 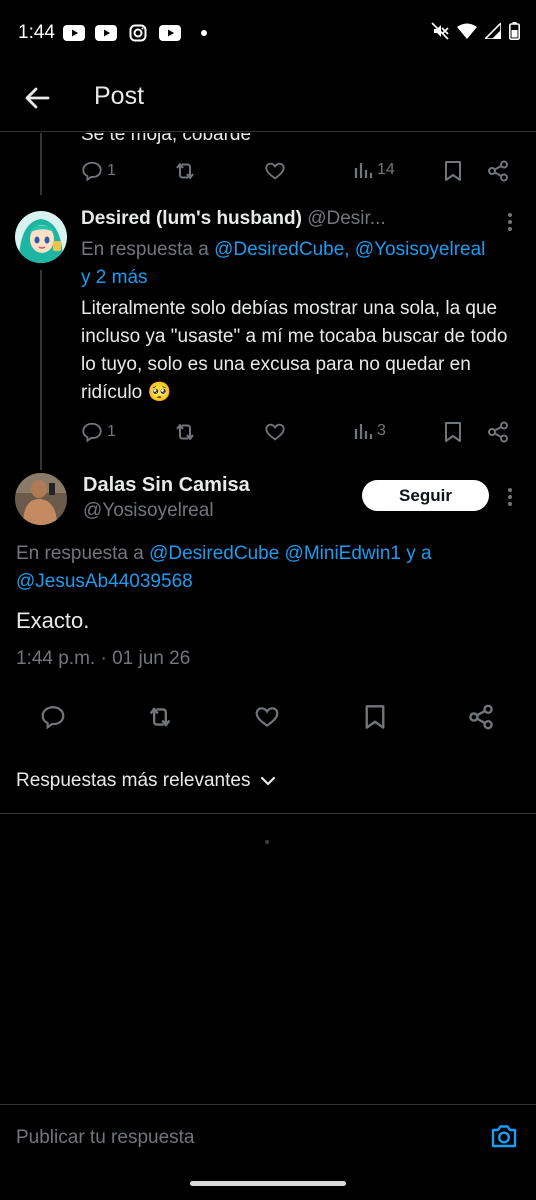 I want to click on mention-links: @DesiredCube, @Yosisoyelreal, so click(x=349, y=249).